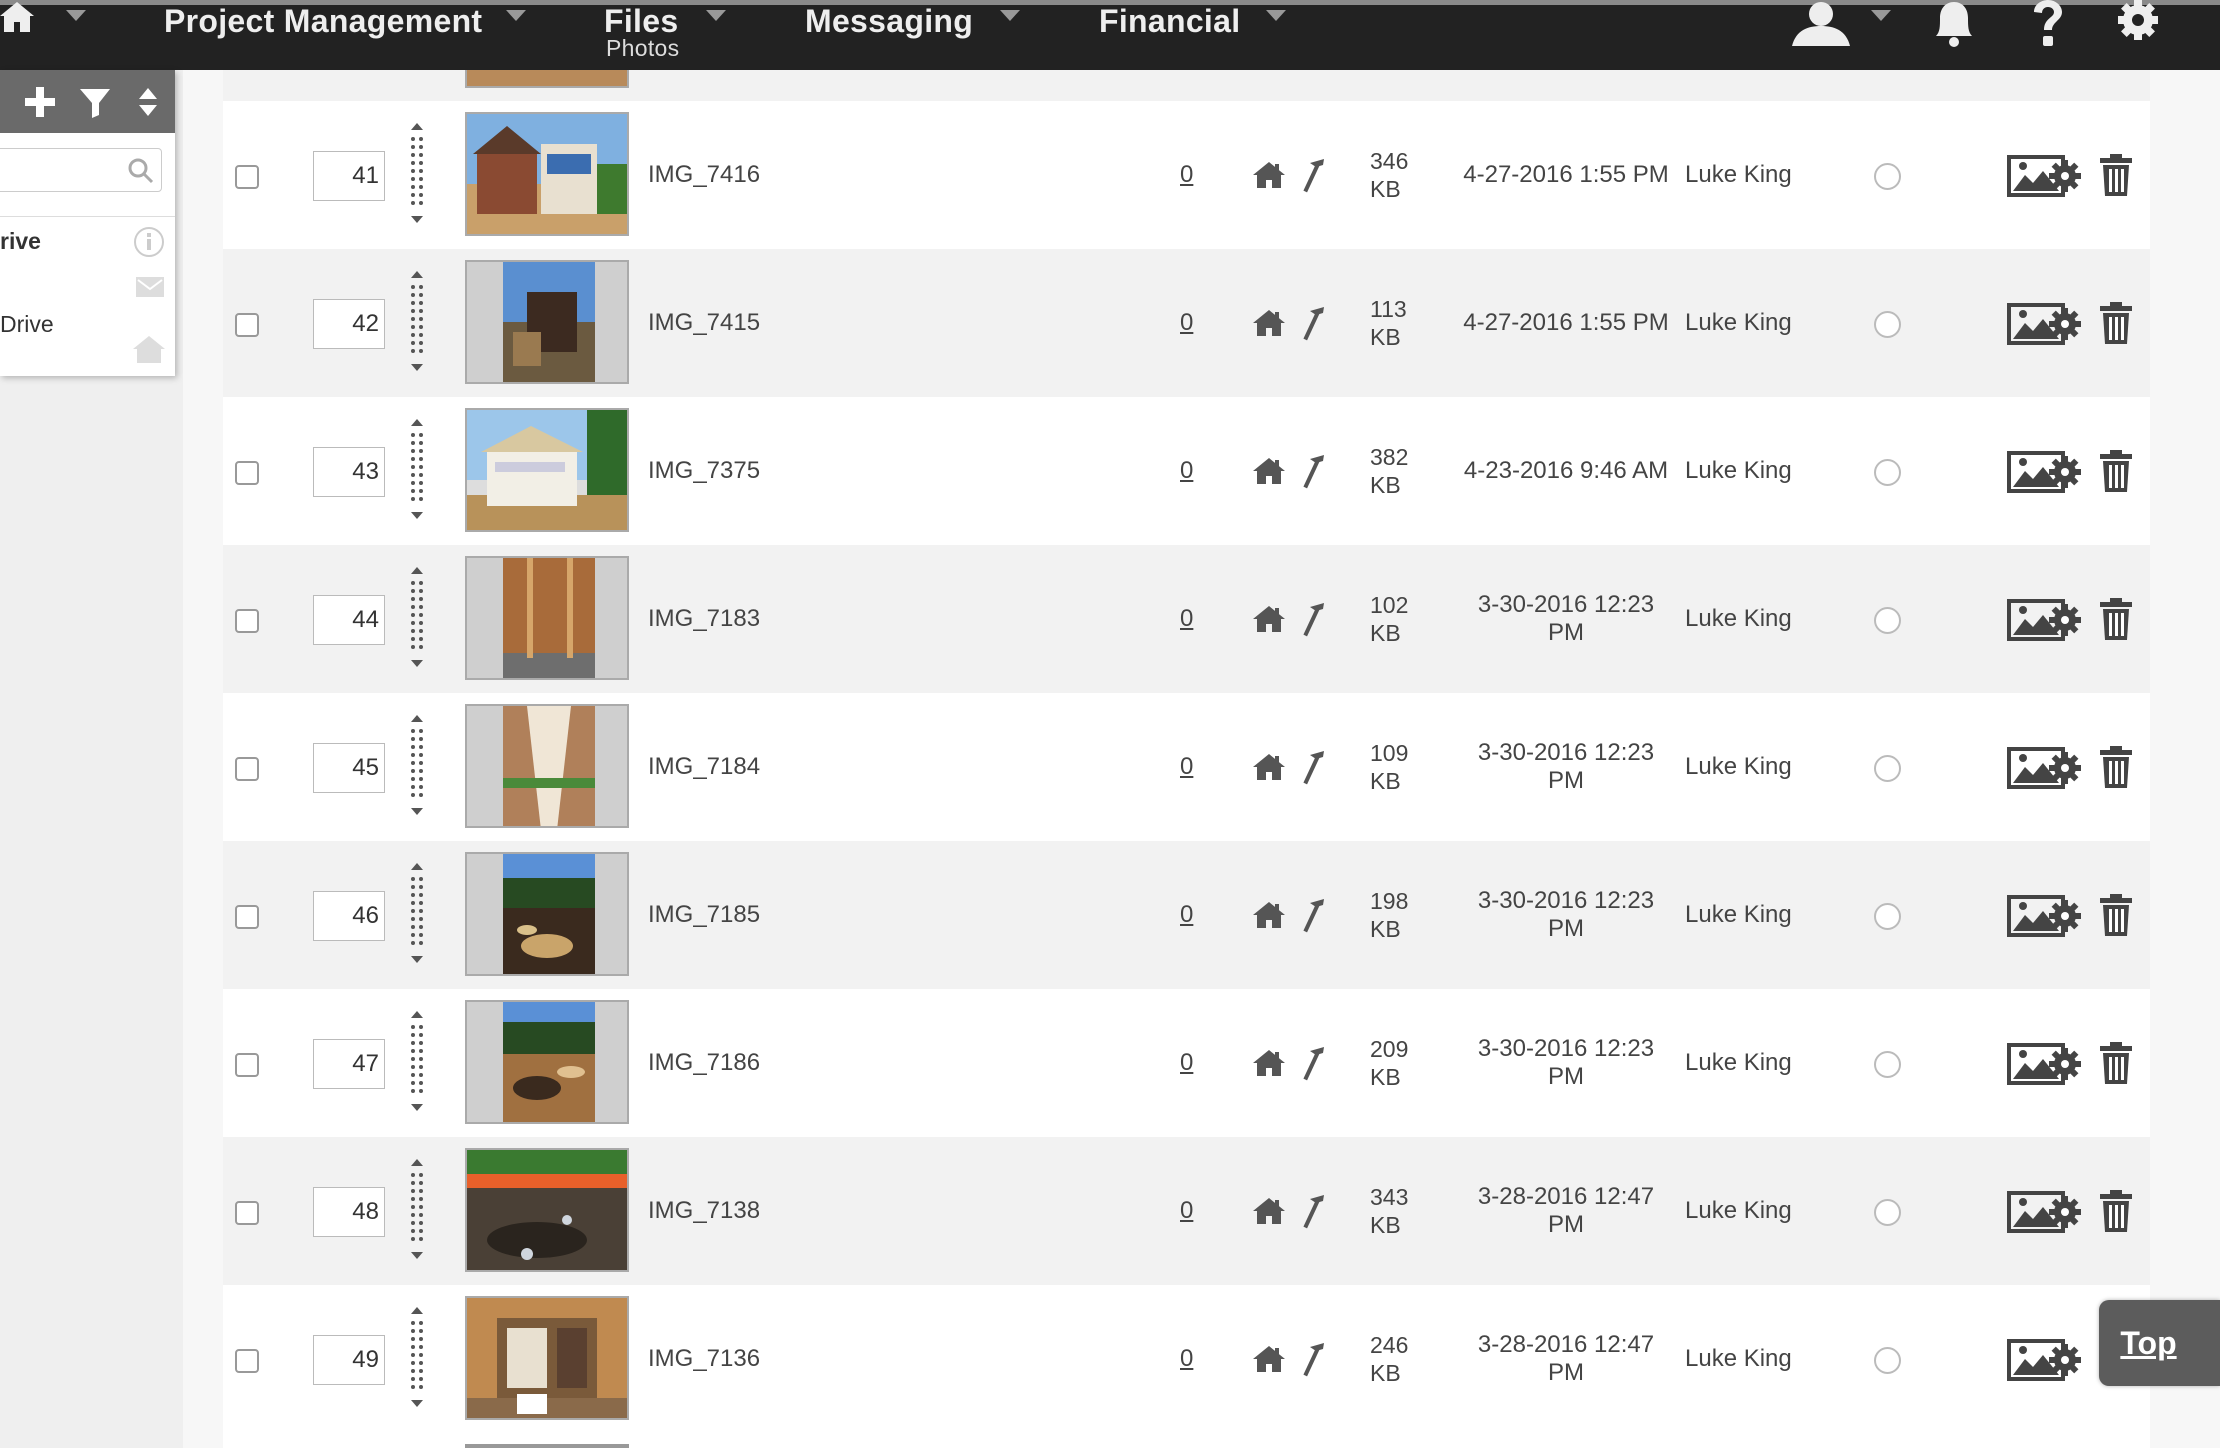 This screenshot has height=1448, width=2220. I want to click on user-icon, so click(1821, 27).